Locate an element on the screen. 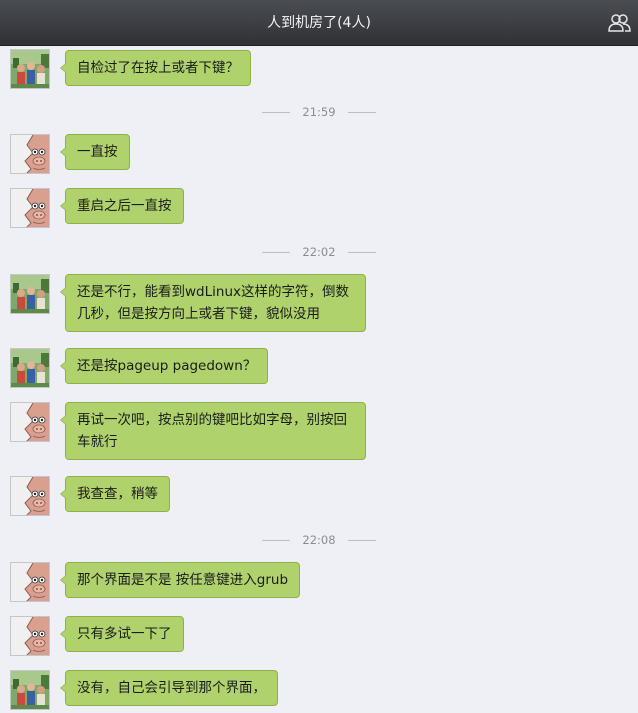 This screenshot has width=638, height=713. timestamp-divider: 21:59 is located at coordinates (319, 112).